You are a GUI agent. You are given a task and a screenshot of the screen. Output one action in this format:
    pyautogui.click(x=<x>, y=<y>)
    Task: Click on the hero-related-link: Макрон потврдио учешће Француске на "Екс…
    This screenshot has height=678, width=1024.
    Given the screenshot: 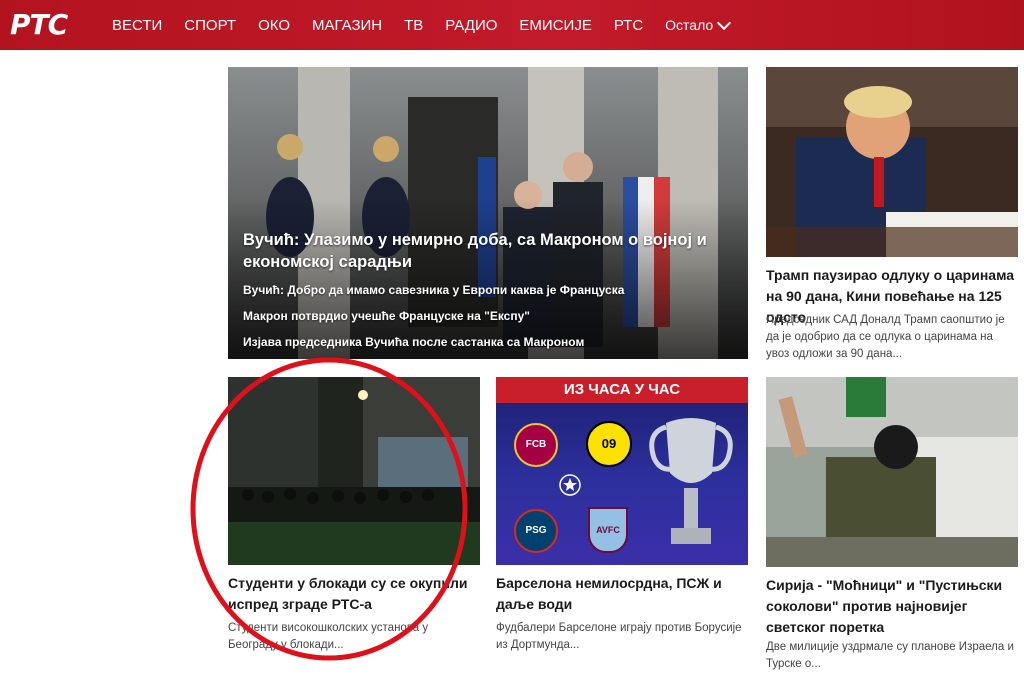 What is the action you would take?
    pyautogui.click(x=488, y=316)
    